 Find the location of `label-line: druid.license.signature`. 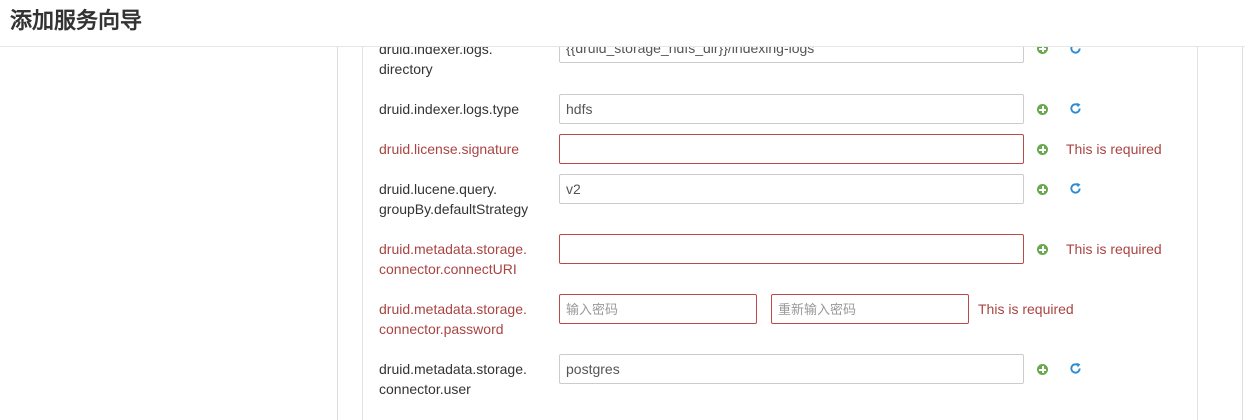

label-line: druid.license.signature is located at coordinates (449, 149).